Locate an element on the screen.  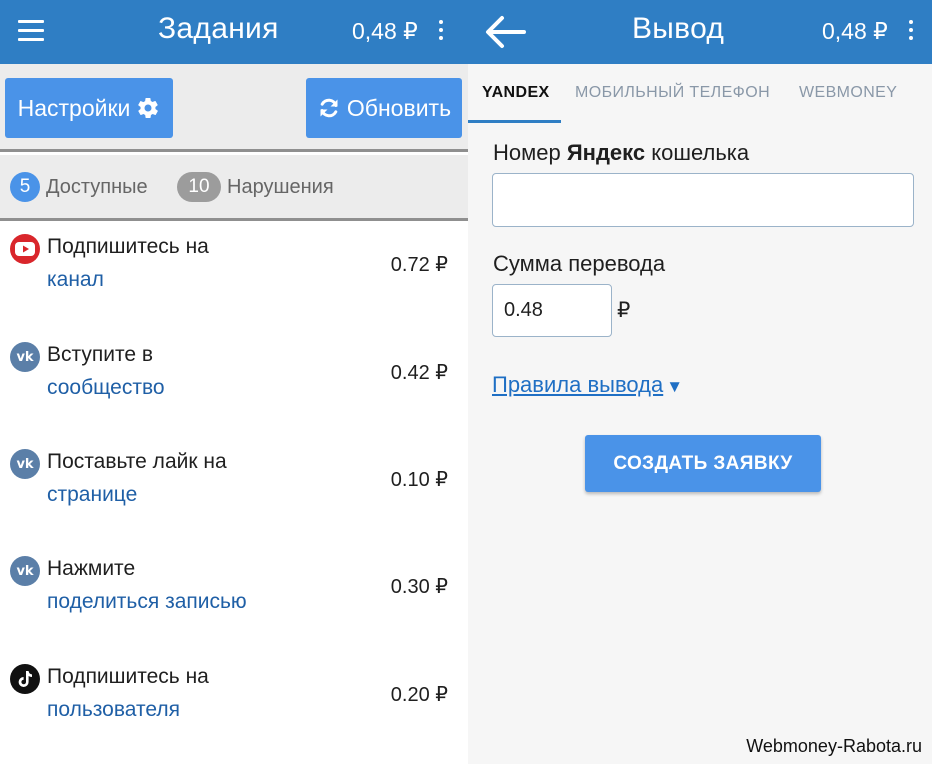
triangle-down-icon: ▼ is located at coordinates (675, 386).